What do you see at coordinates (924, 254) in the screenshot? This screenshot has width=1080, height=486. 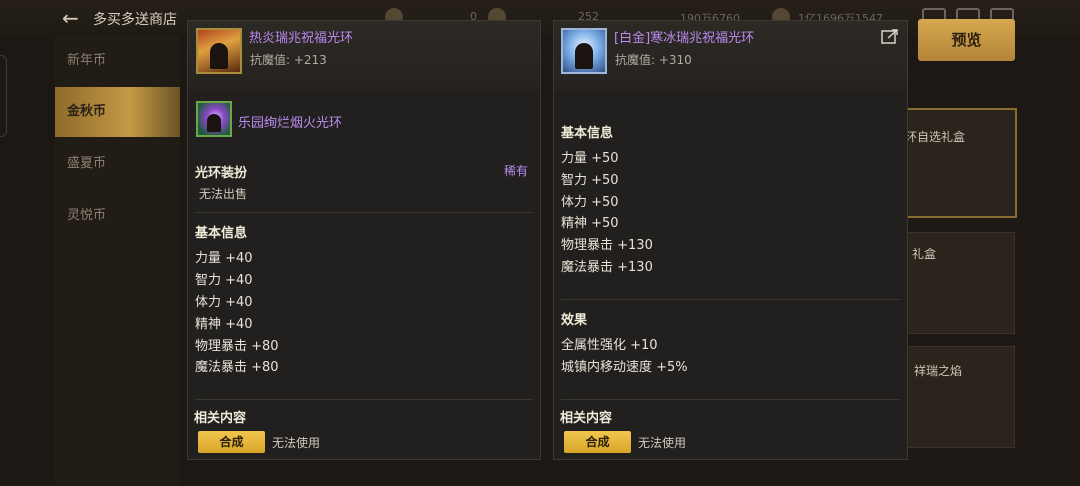 I see `shop-item-name: 礼盒` at bounding box center [924, 254].